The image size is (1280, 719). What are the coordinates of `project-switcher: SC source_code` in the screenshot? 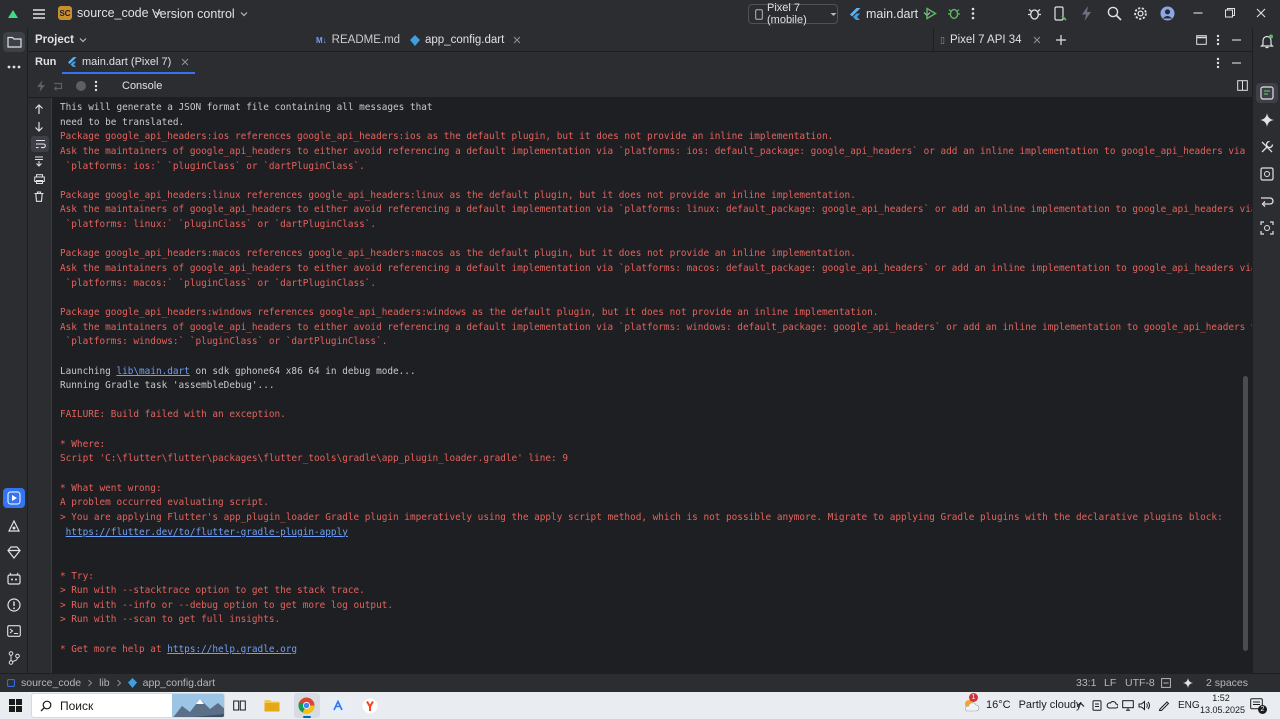 It's located at (110, 13).